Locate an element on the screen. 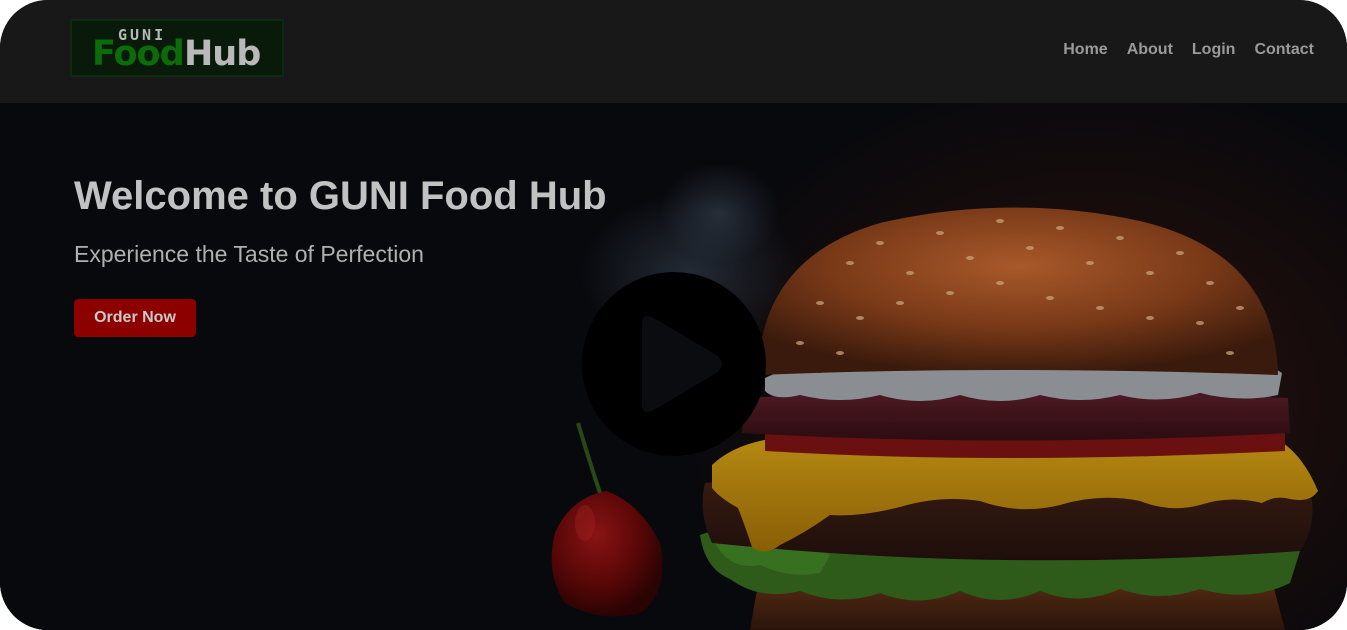 This screenshot has width=1347, height=630. logo-hub-text: Hub is located at coordinates (222, 54).